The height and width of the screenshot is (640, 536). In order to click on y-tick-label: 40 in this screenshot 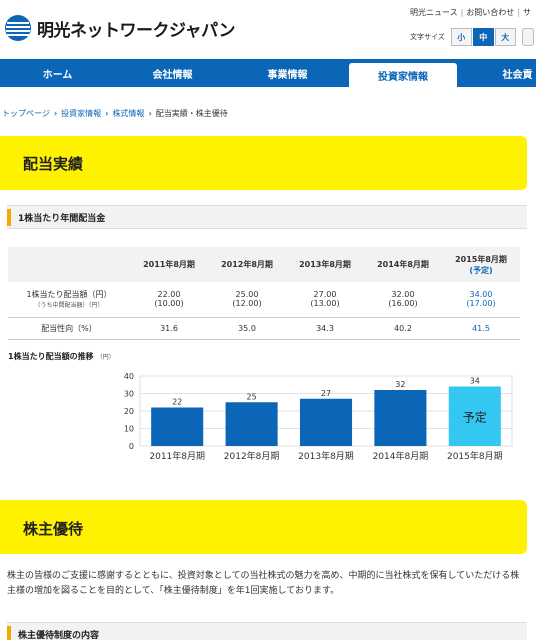, I will do `click(129, 376)`.